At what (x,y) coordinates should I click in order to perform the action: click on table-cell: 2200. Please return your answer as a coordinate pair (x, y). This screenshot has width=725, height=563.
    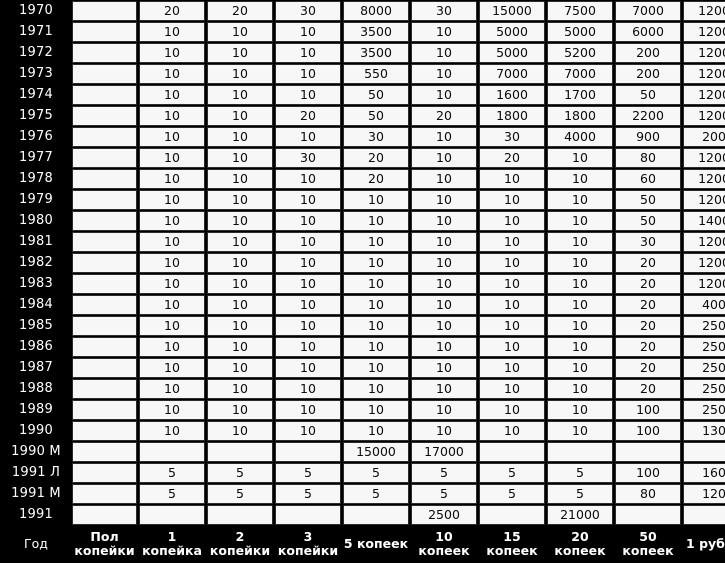
    Looking at the image, I should click on (648, 116).